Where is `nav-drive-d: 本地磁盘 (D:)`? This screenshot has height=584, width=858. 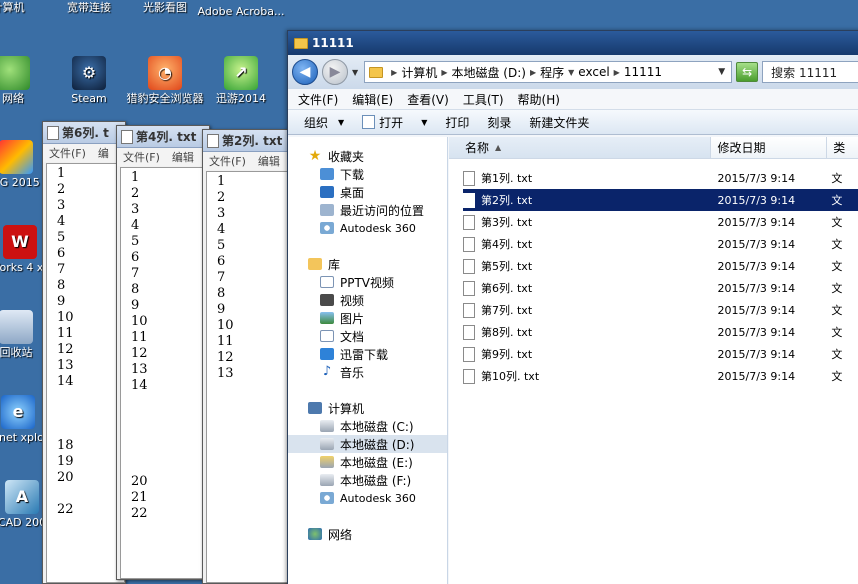 nav-drive-d: 本地磁盘 (D:) is located at coordinates (367, 444).